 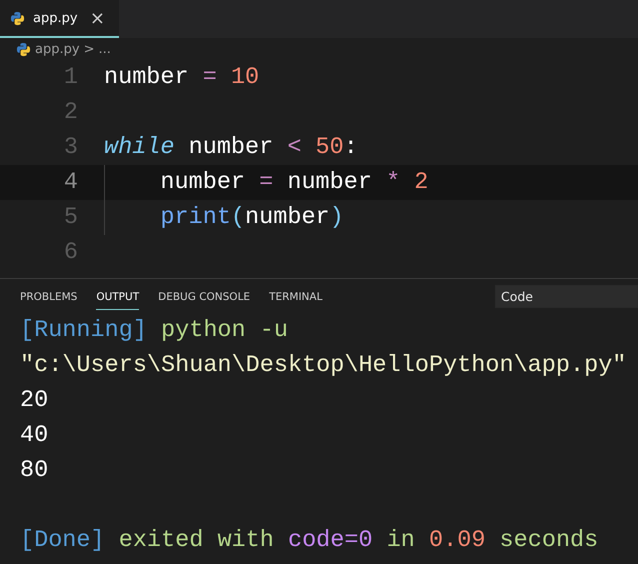 What do you see at coordinates (70, 77) in the screenshot?
I see `line-number: 1` at bounding box center [70, 77].